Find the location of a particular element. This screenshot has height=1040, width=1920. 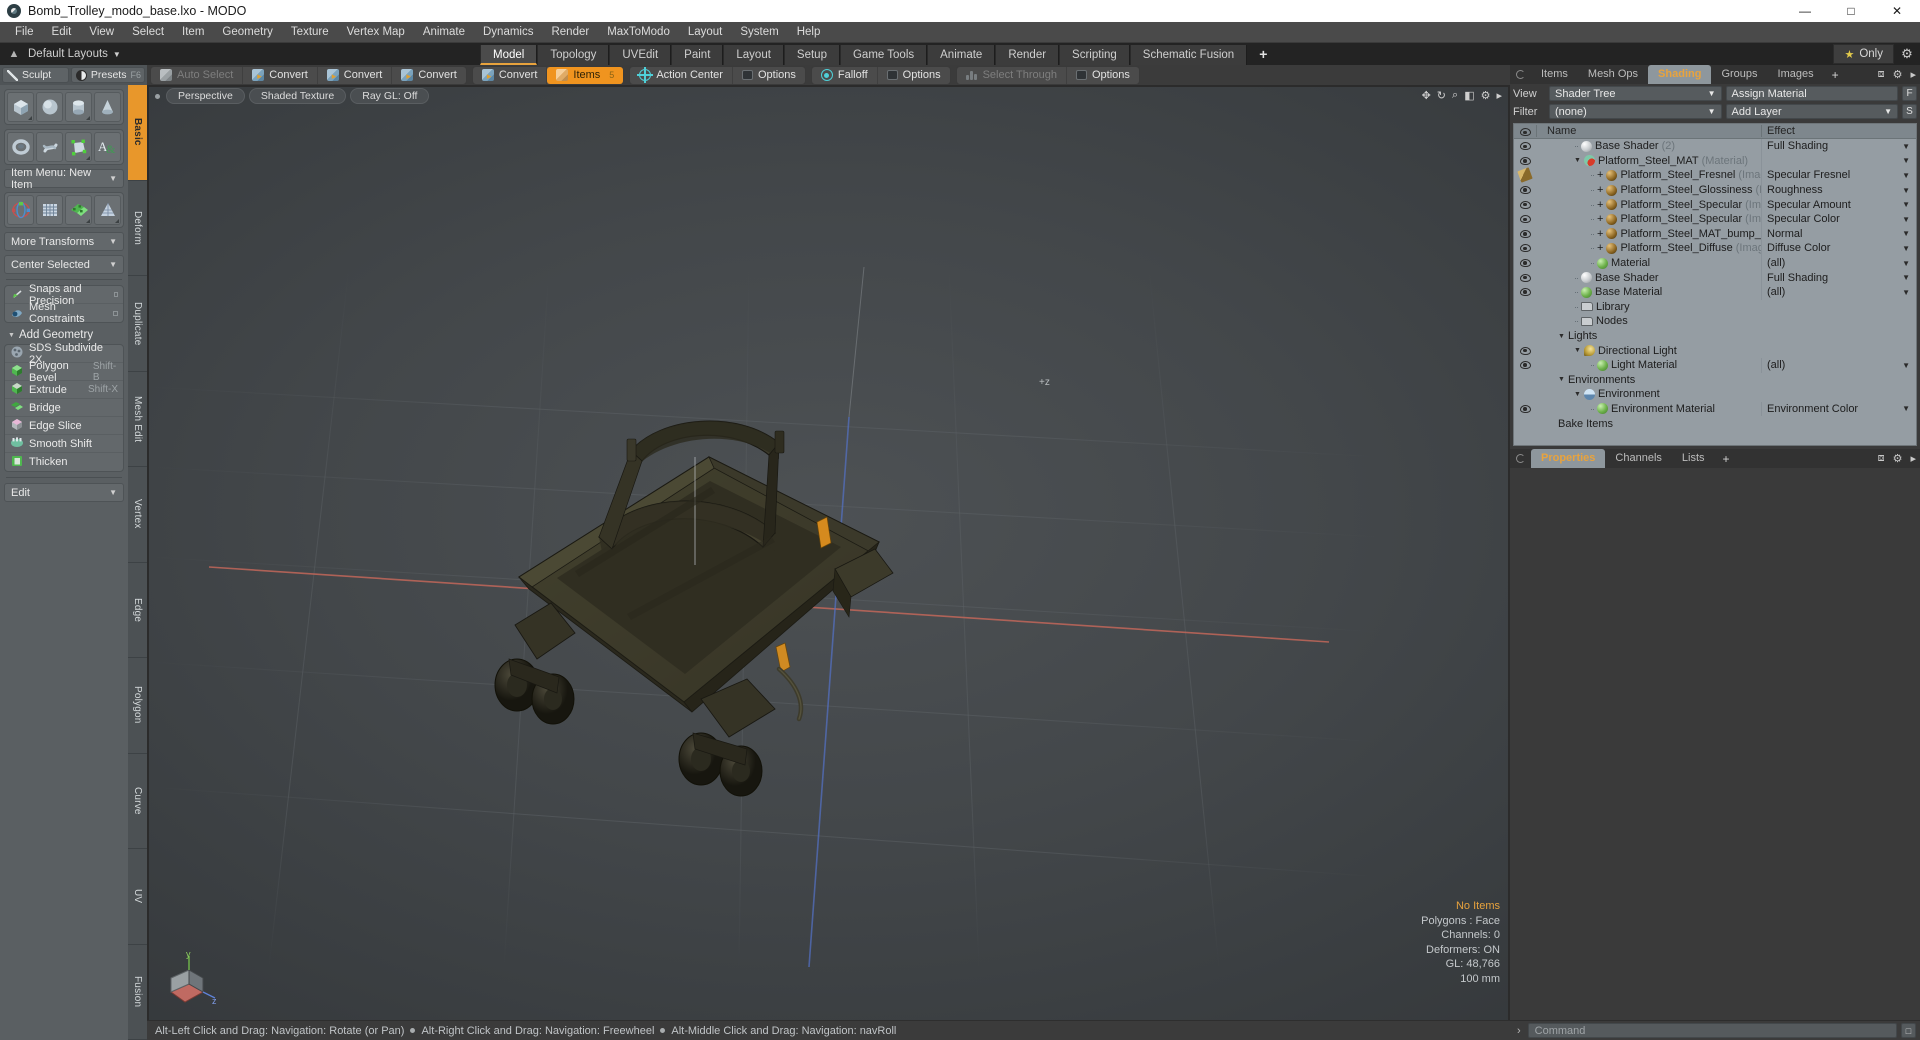

menu-item-edit: Edit is located at coordinates (62, 32).